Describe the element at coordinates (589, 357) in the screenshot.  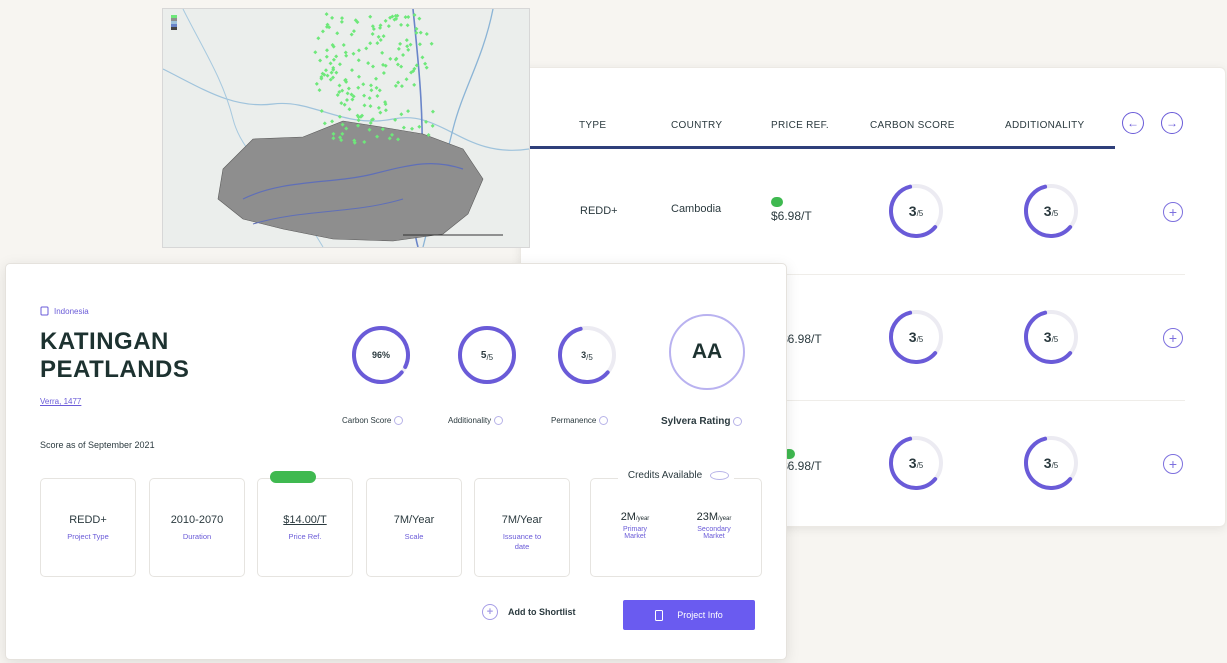
I see `permanence-unit: /5` at that location.